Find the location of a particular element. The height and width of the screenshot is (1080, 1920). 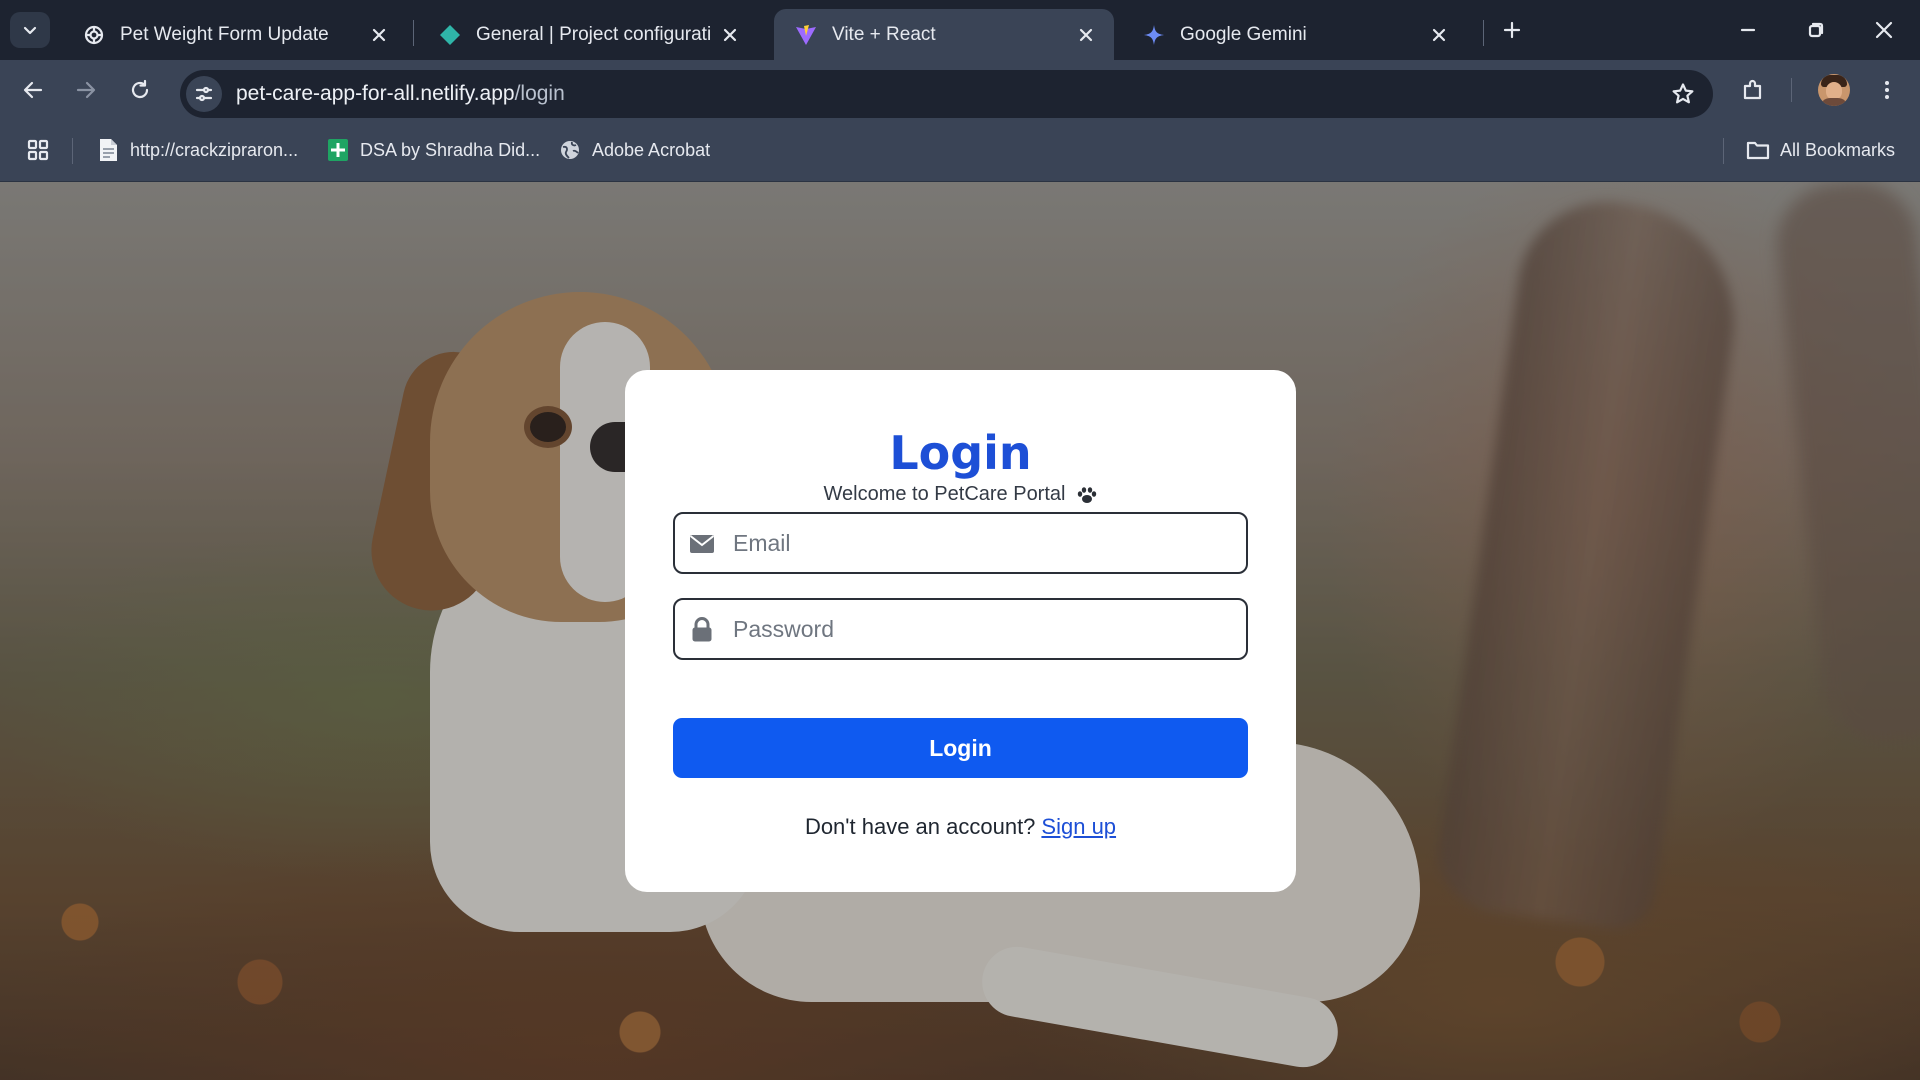

password-input is located at coordinates (983, 629).